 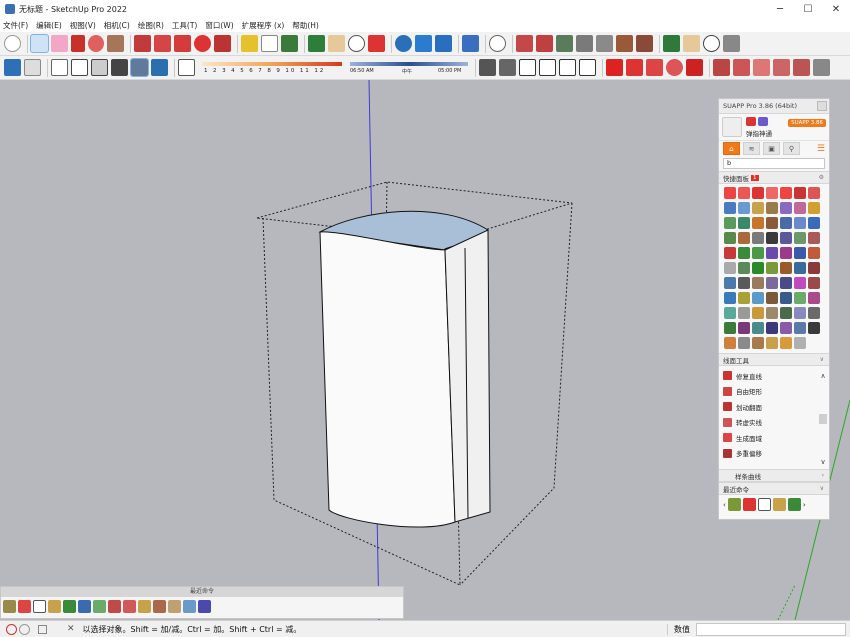 I want to click on suapp-icon, so click(x=614, y=67).